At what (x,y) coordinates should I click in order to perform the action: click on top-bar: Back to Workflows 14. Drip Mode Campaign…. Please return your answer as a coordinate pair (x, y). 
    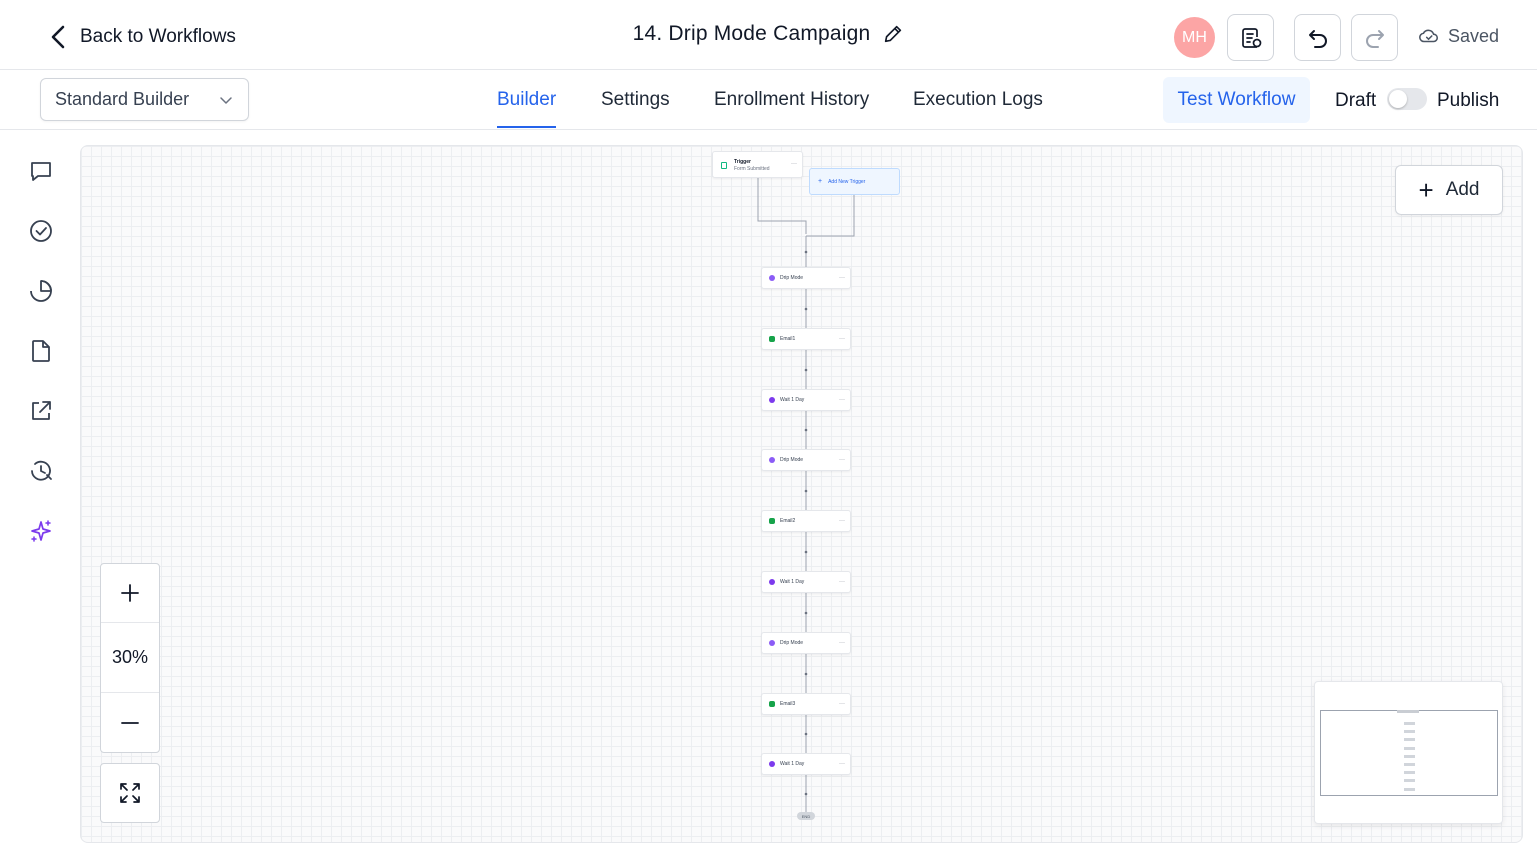
    Looking at the image, I should click on (768, 35).